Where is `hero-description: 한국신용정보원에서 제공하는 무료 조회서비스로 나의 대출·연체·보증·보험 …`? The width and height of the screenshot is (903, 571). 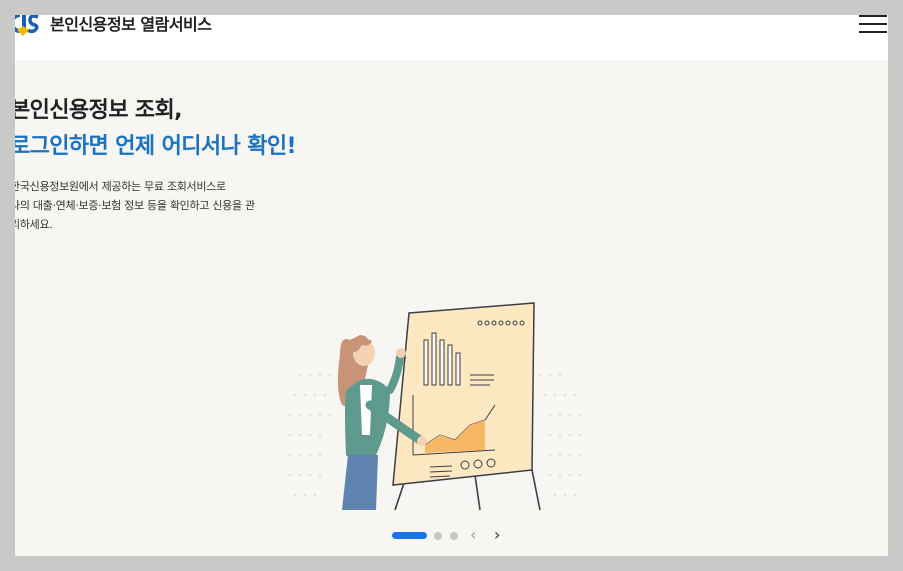 hero-description: 한국신용정보원에서 제공하는 무료 조회서비스로 나의 대출·연체·보증·보험 … is located at coordinates (157, 205).